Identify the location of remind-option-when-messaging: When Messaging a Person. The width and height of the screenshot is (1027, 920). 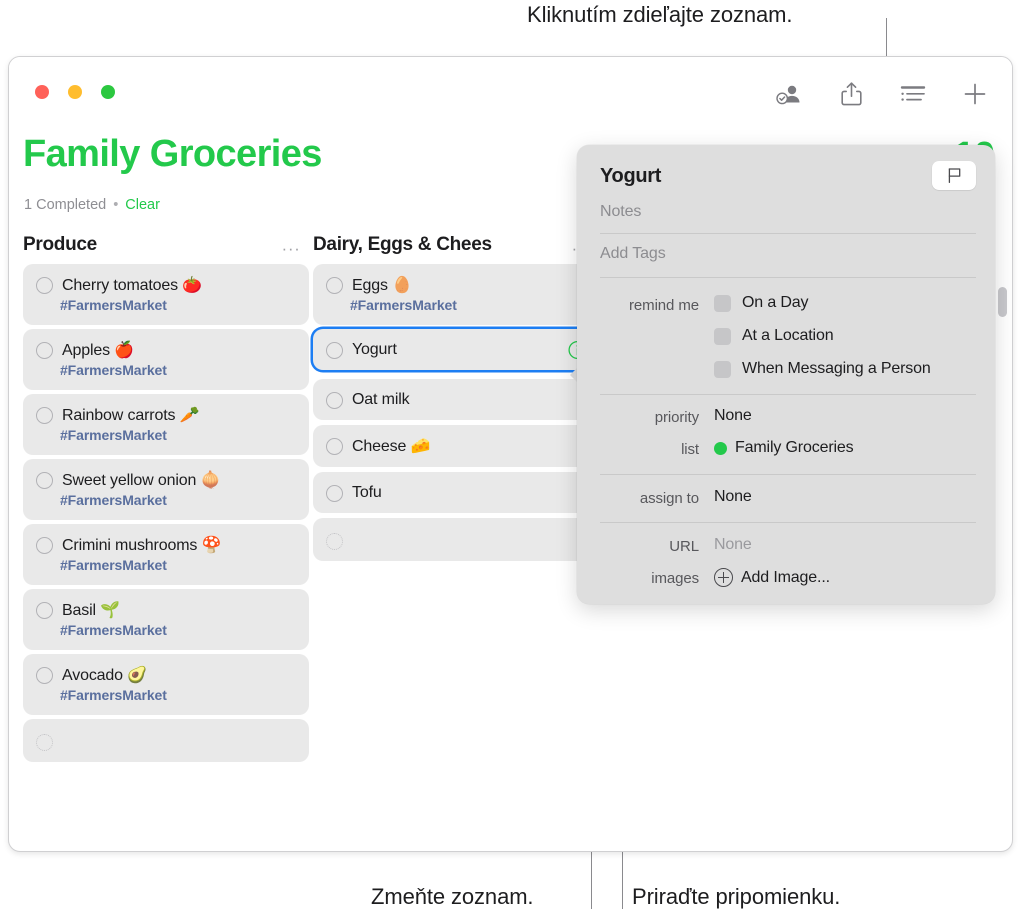
(822, 369).